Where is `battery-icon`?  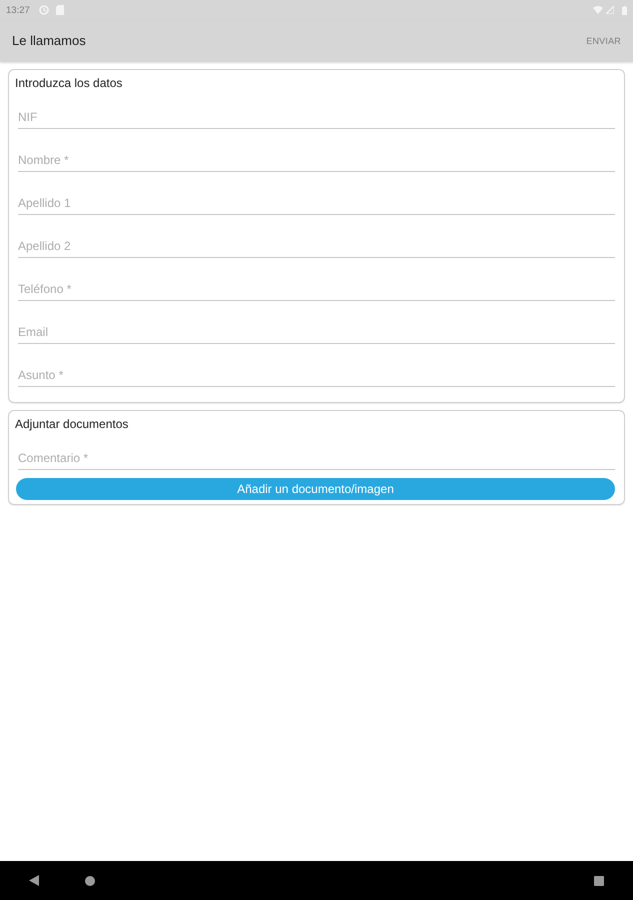
battery-icon is located at coordinates (624, 10).